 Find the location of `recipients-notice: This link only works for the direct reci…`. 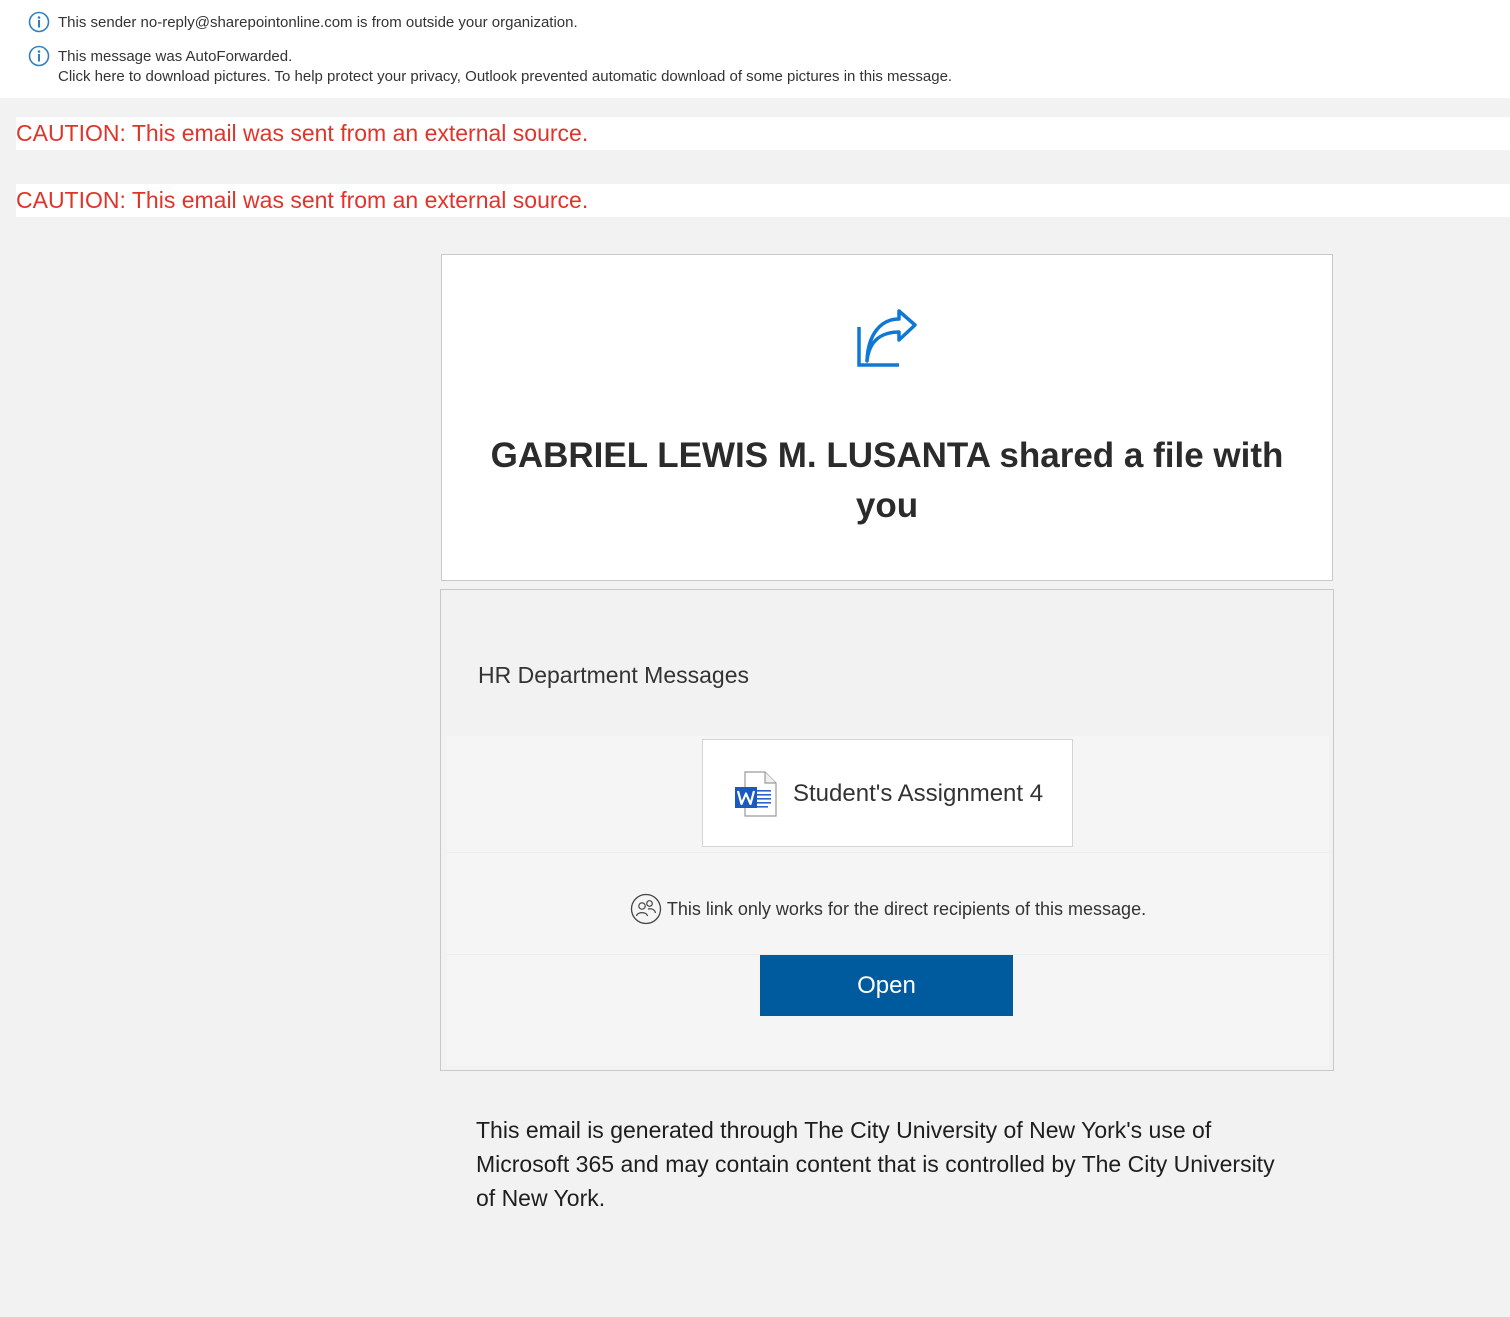

recipients-notice: This link only works for the direct reci… is located at coordinates (888, 909).